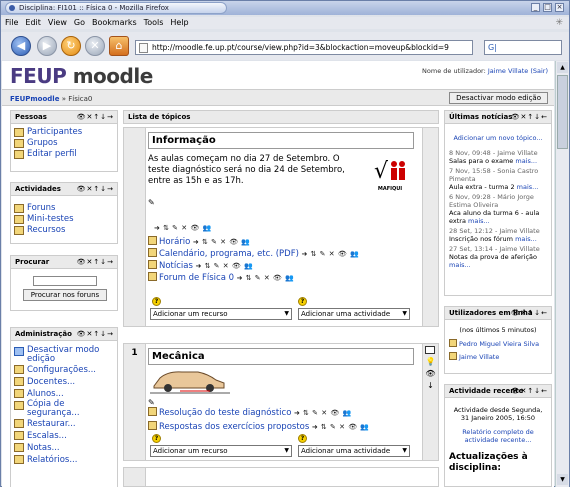 The height and width of the screenshot is (487, 570). I want to click on online-user: Jaime Villate, so click(498, 356).